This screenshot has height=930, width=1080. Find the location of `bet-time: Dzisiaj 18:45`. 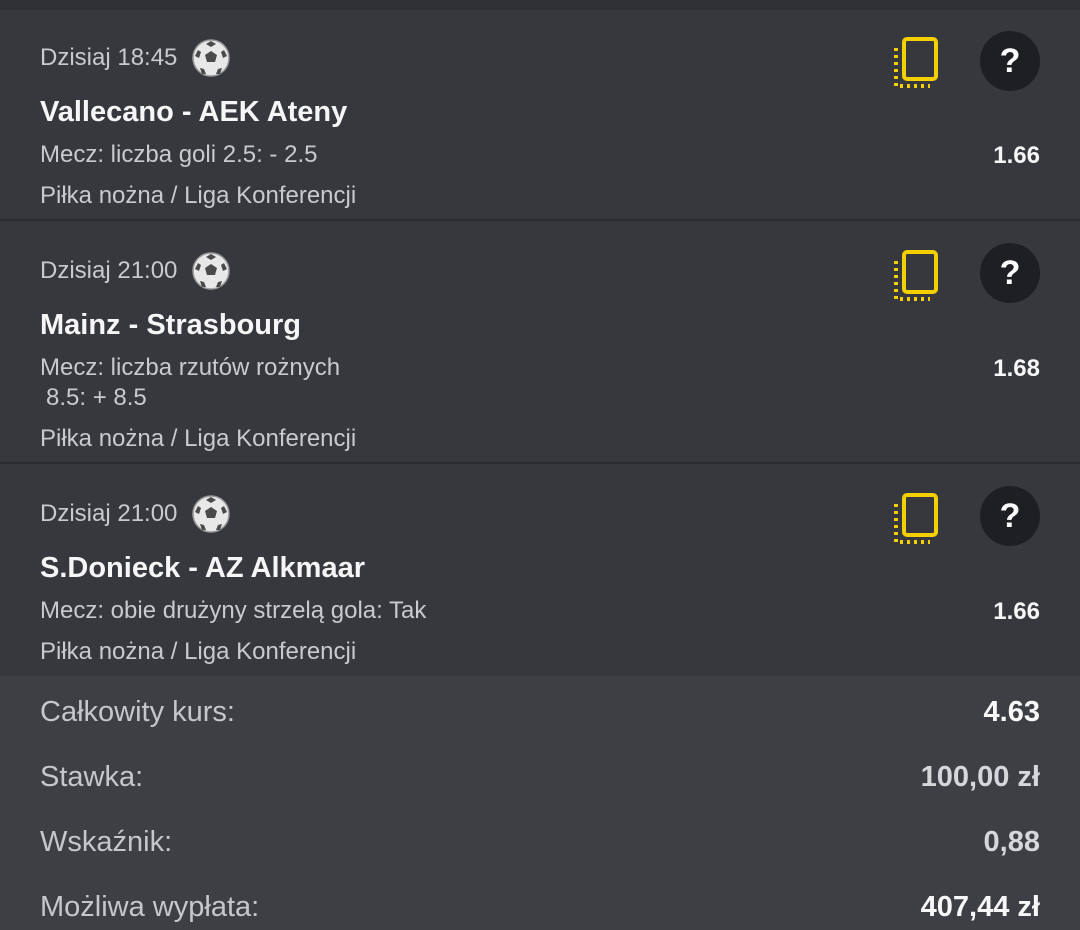

bet-time: Dzisiaj 18:45 is located at coordinates (109, 57).